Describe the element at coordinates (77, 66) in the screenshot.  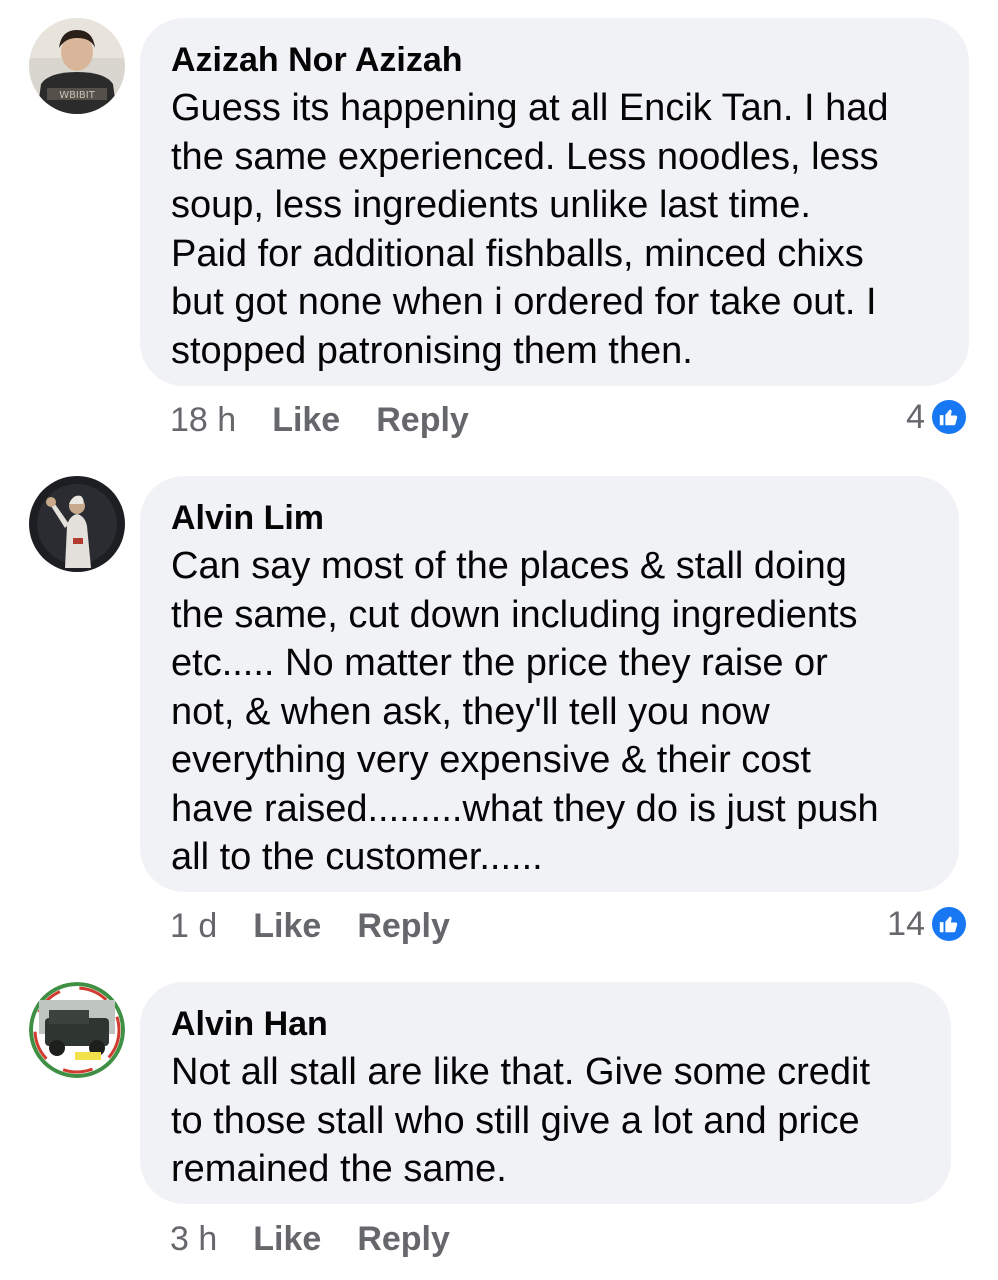
I see `avatar: WBIBIT` at that location.